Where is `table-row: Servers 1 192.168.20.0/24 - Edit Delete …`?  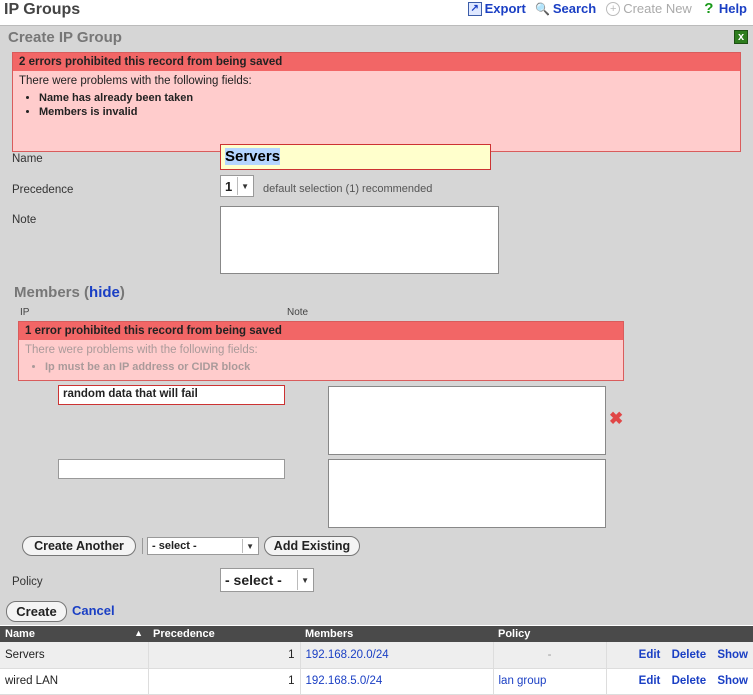
table-row: Servers 1 192.168.20.0/24 - Edit Delete … is located at coordinates (376, 655).